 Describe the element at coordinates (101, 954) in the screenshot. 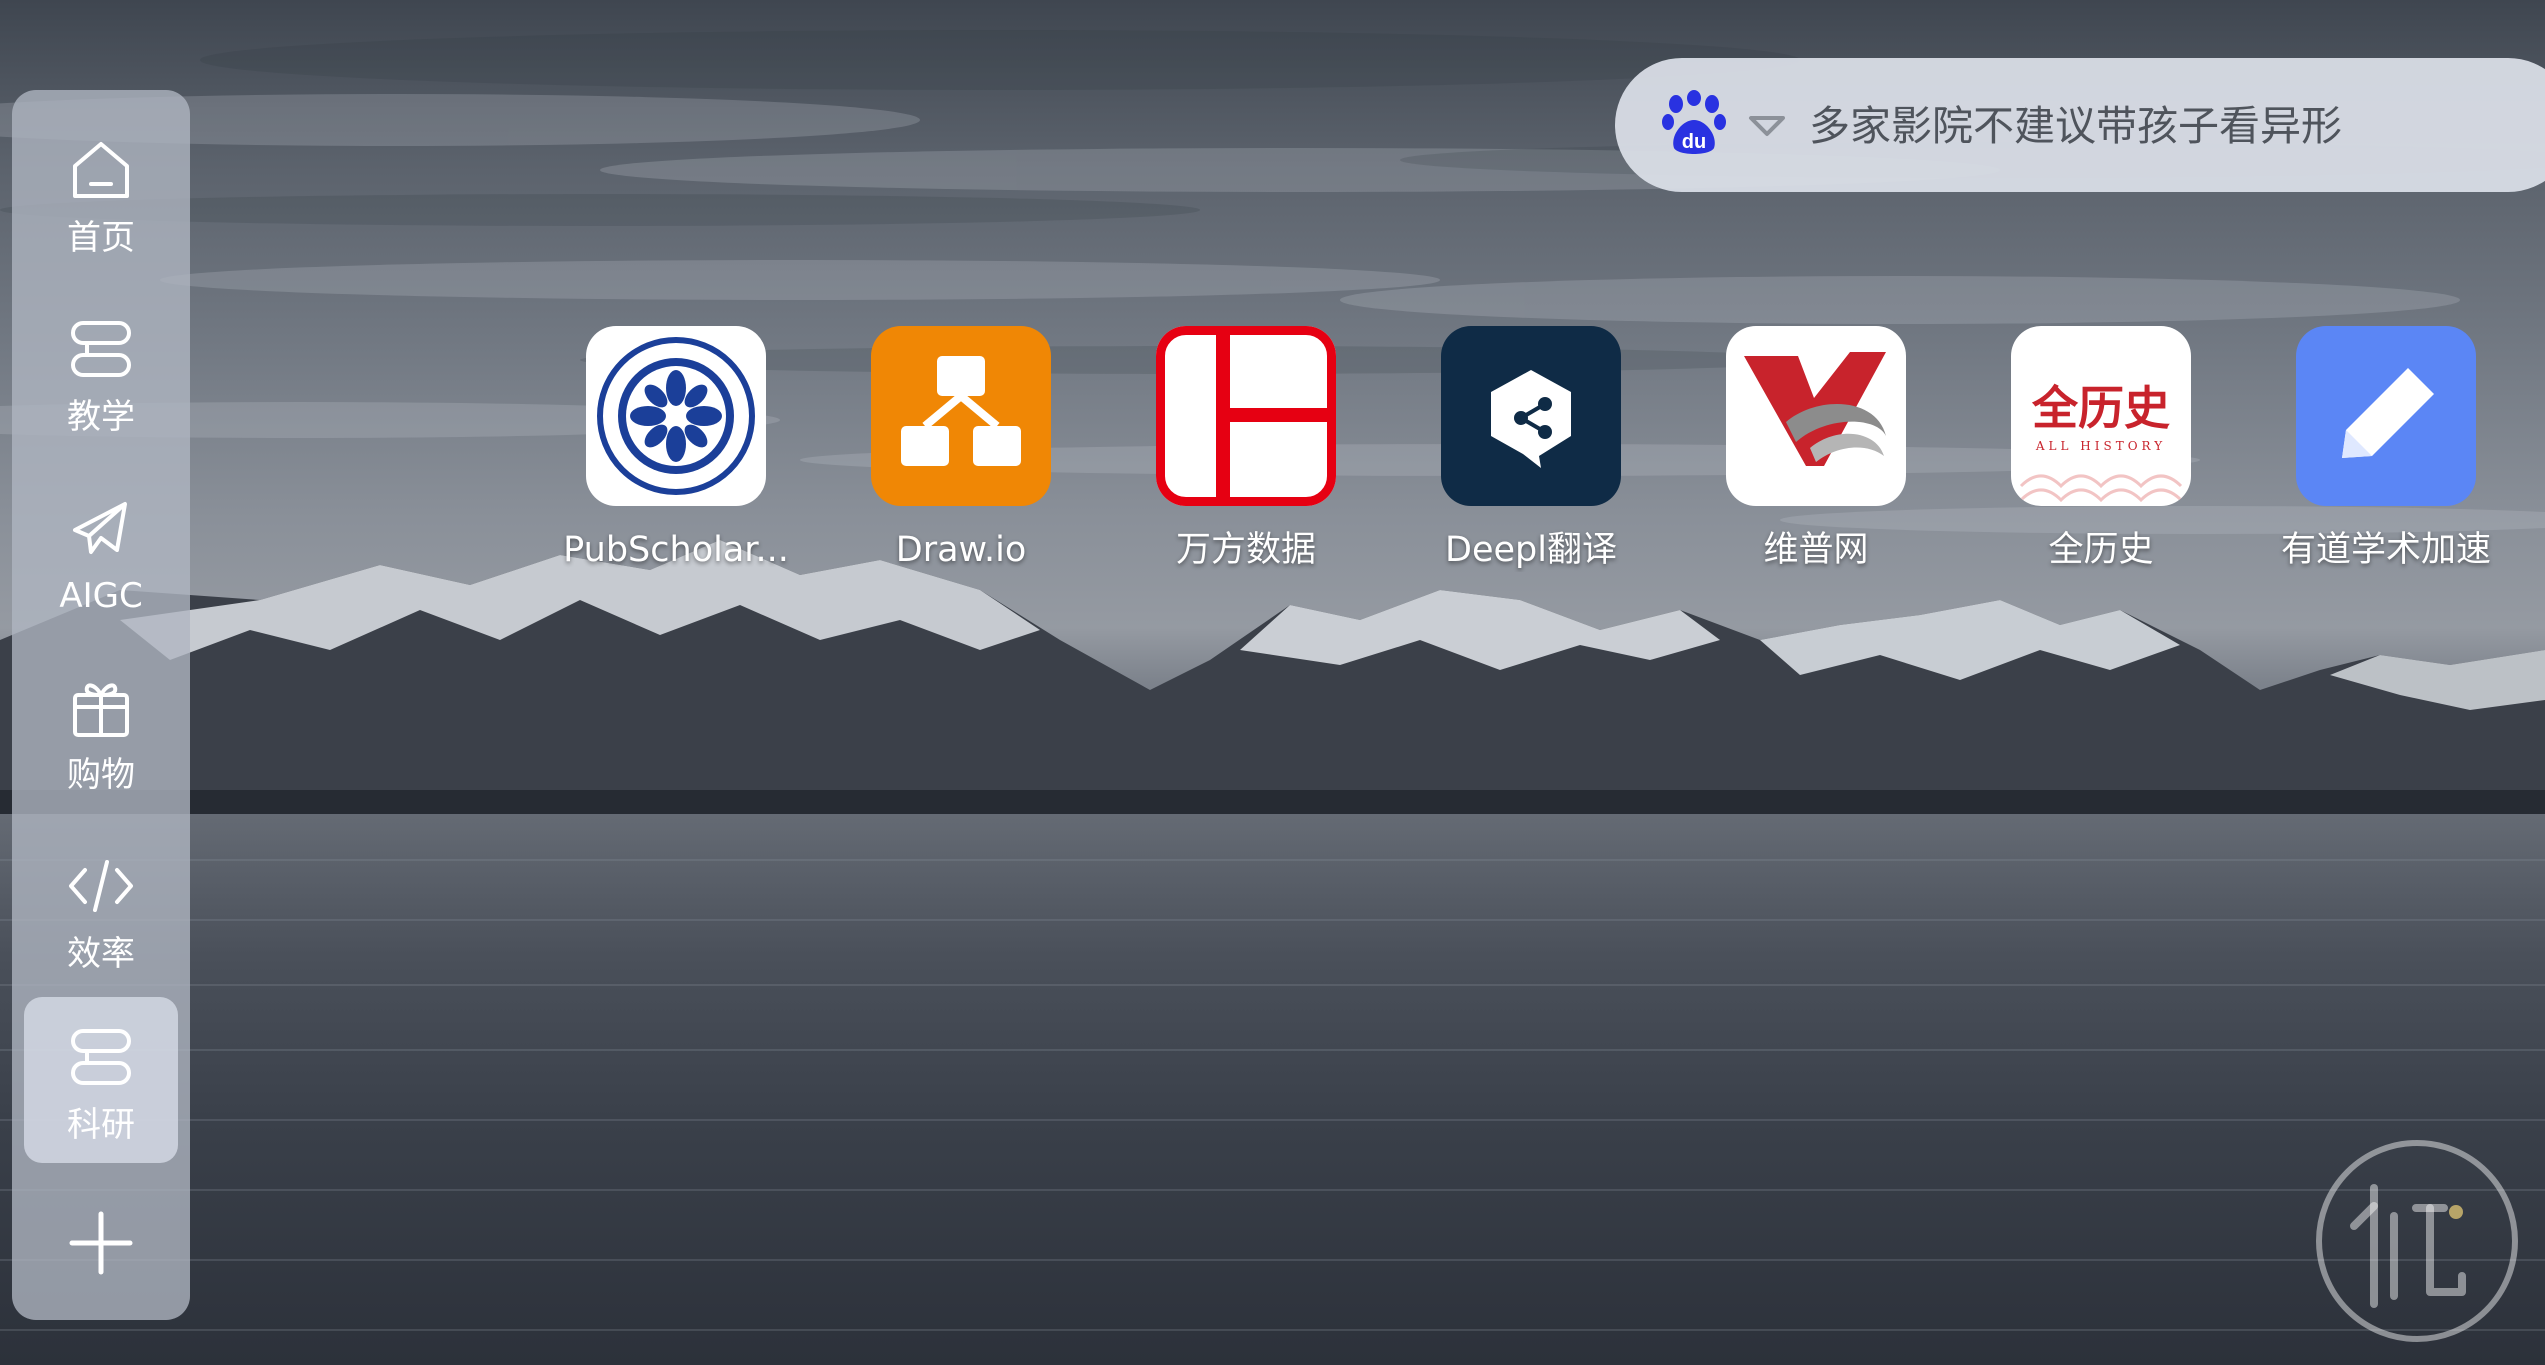

I see `sidebar-item-label: 效率` at that location.